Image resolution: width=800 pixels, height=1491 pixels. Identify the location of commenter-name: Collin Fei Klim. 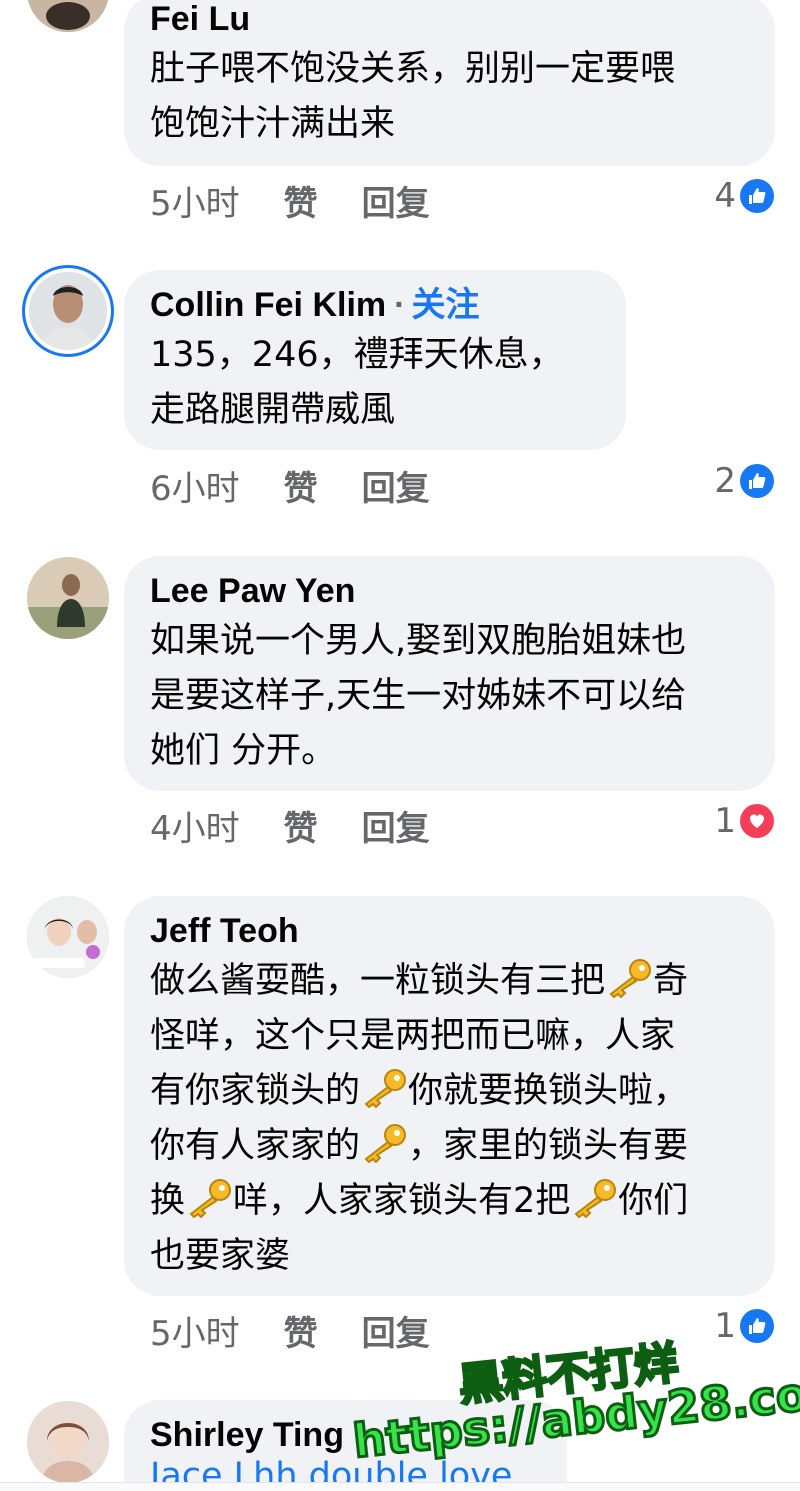
(268, 305).